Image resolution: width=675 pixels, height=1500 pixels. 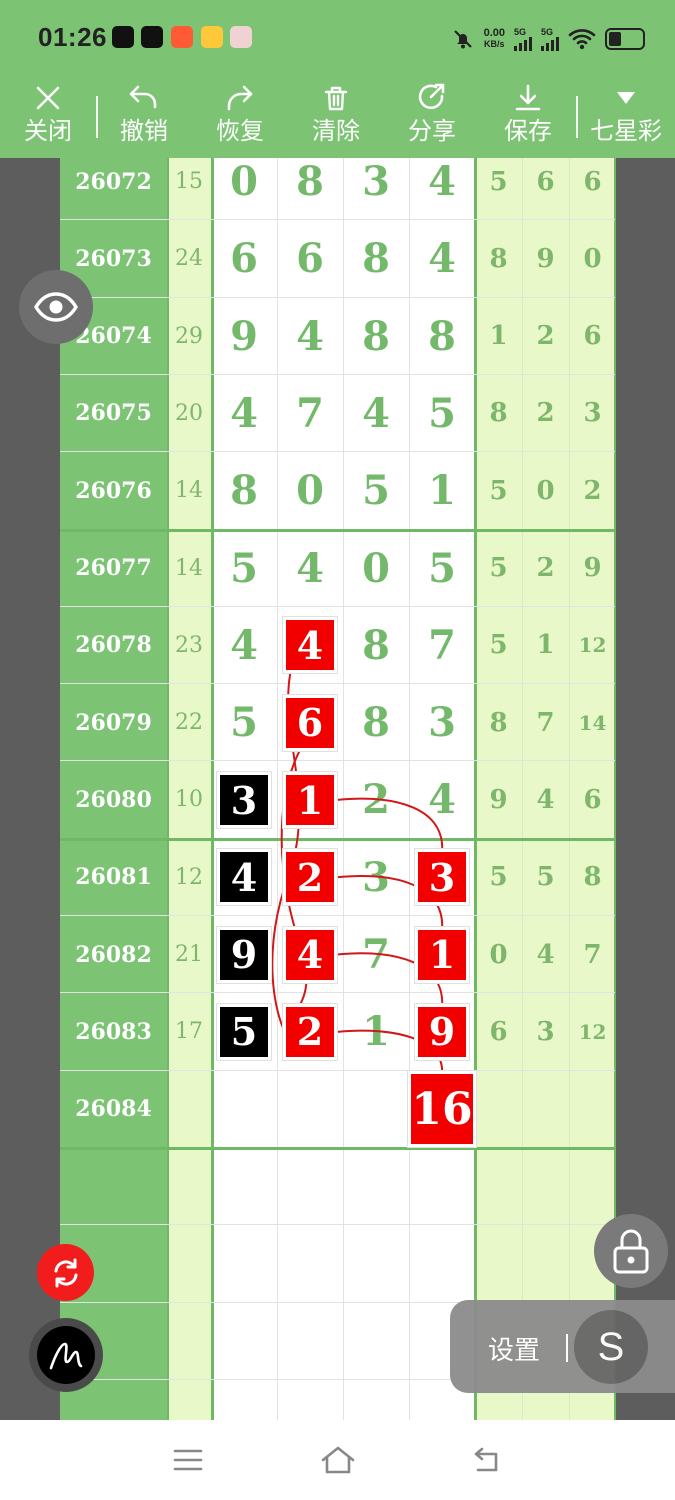 I want to click on back-icon, so click(x=486, y=1459).